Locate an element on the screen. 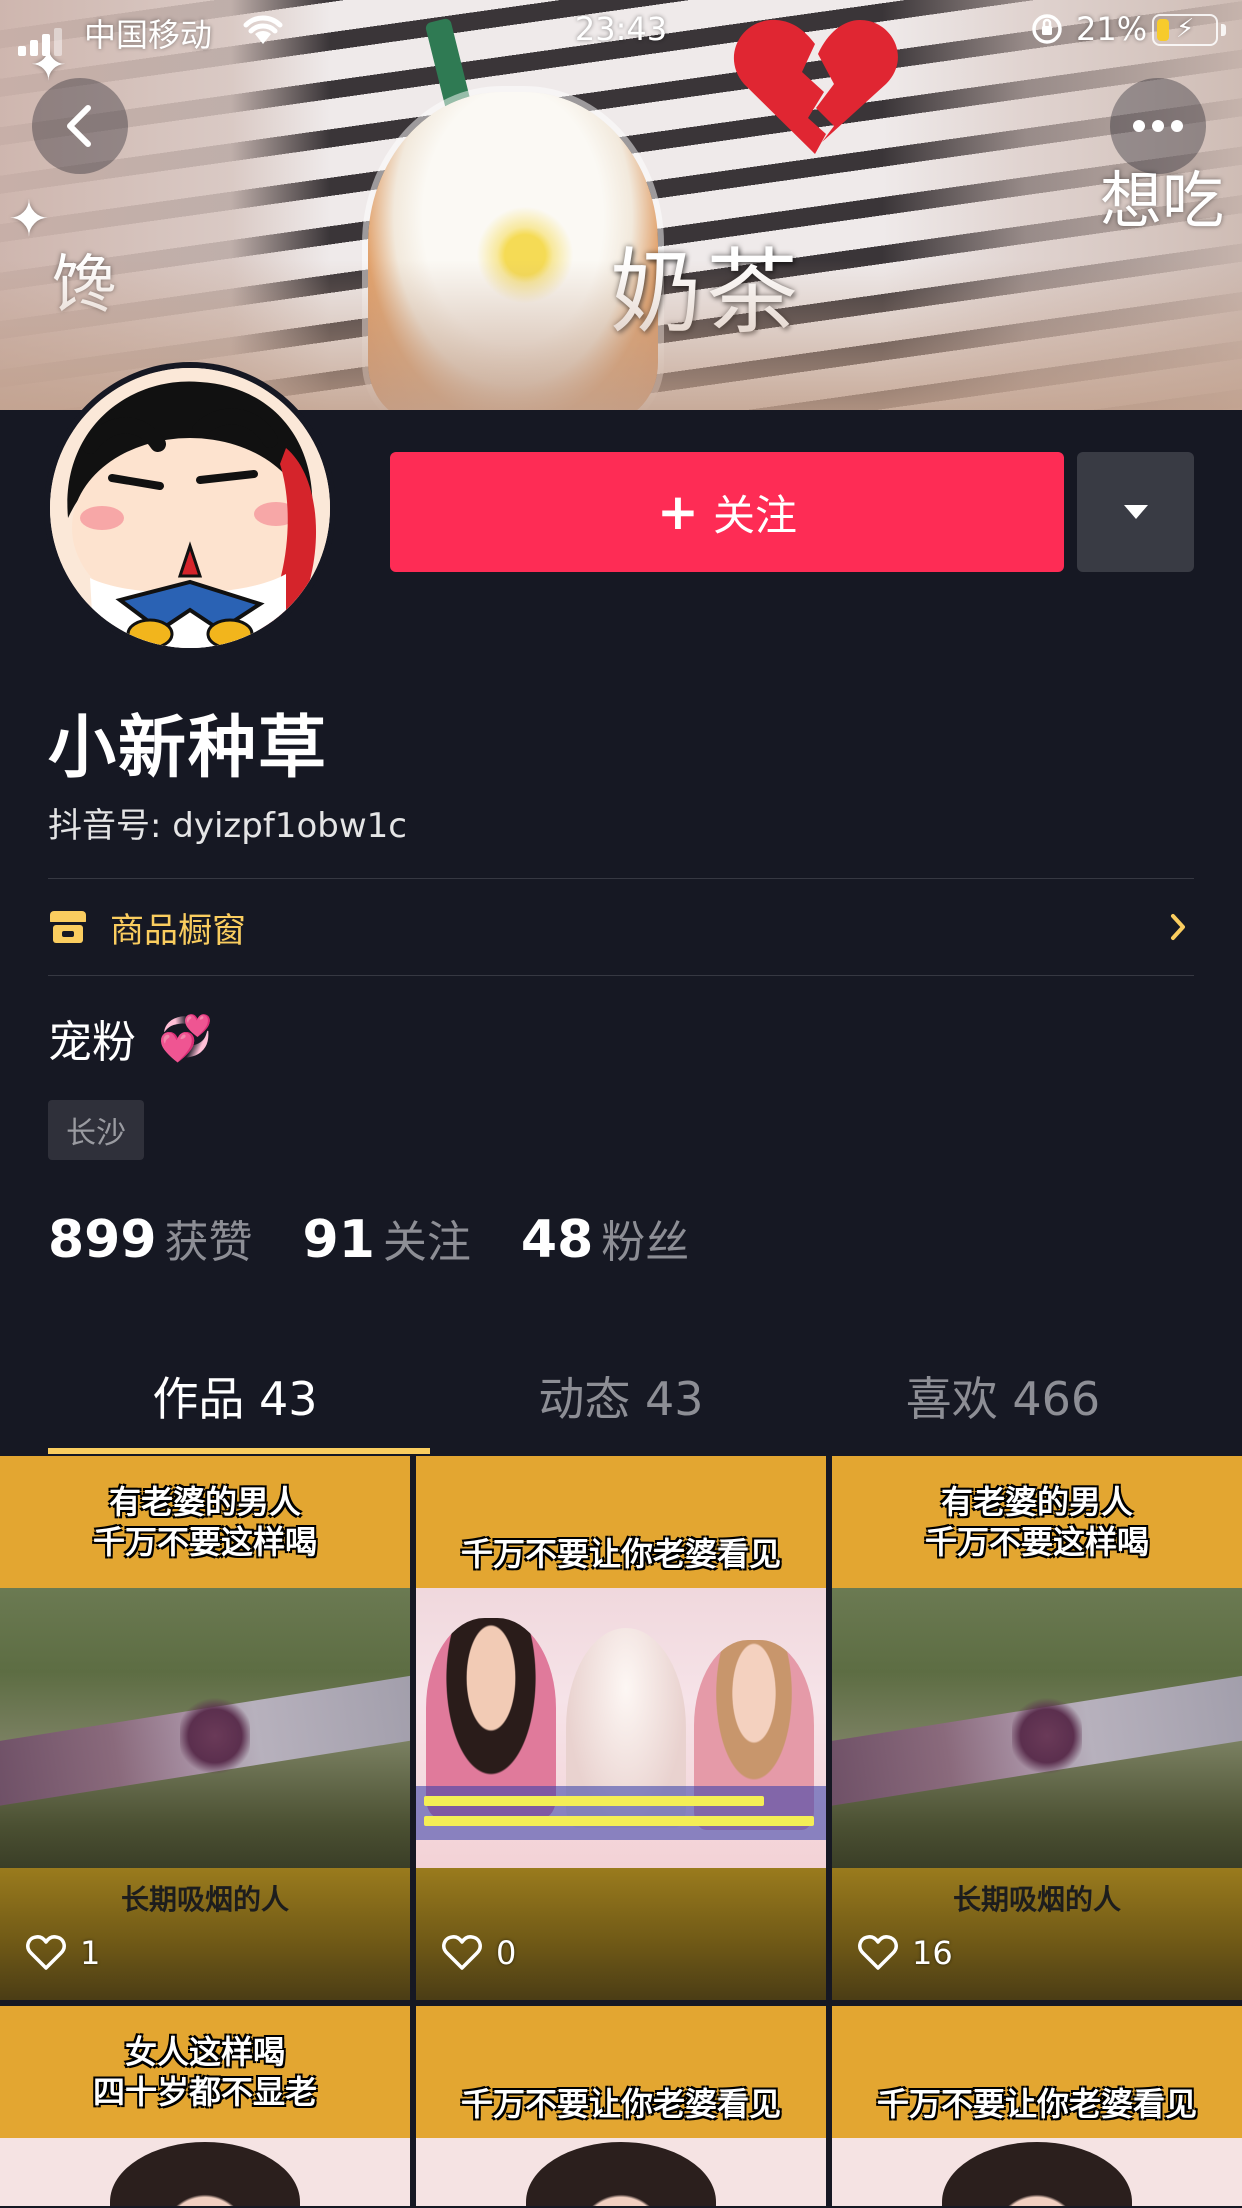 This screenshot has width=1242, height=2208. follow-button-label: 关注 is located at coordinates (754, 515).